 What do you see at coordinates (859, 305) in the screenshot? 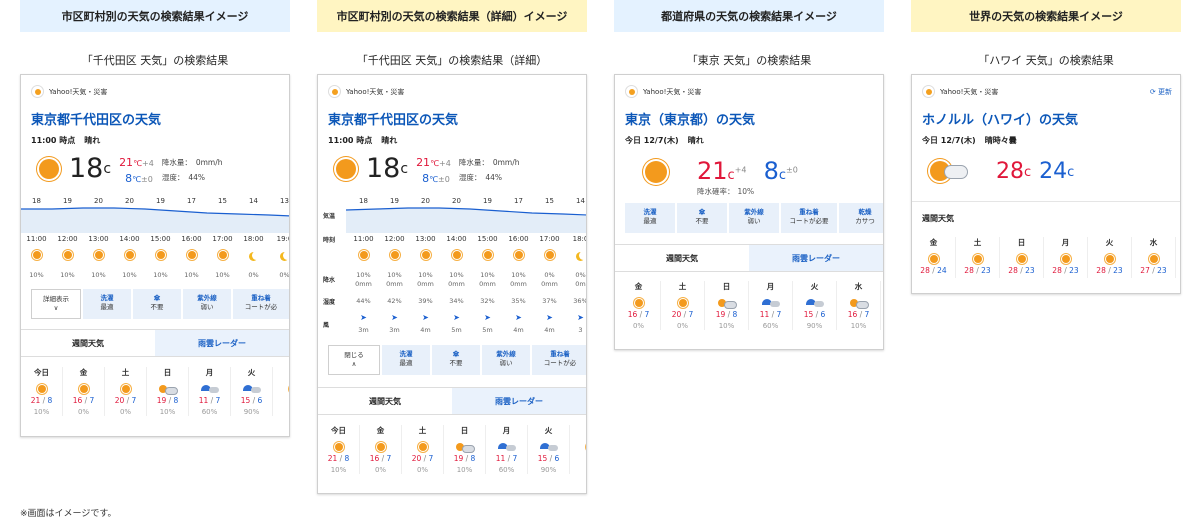
I see `week-day: 水 16 / 7 10%` at bounding box center [859, 305].